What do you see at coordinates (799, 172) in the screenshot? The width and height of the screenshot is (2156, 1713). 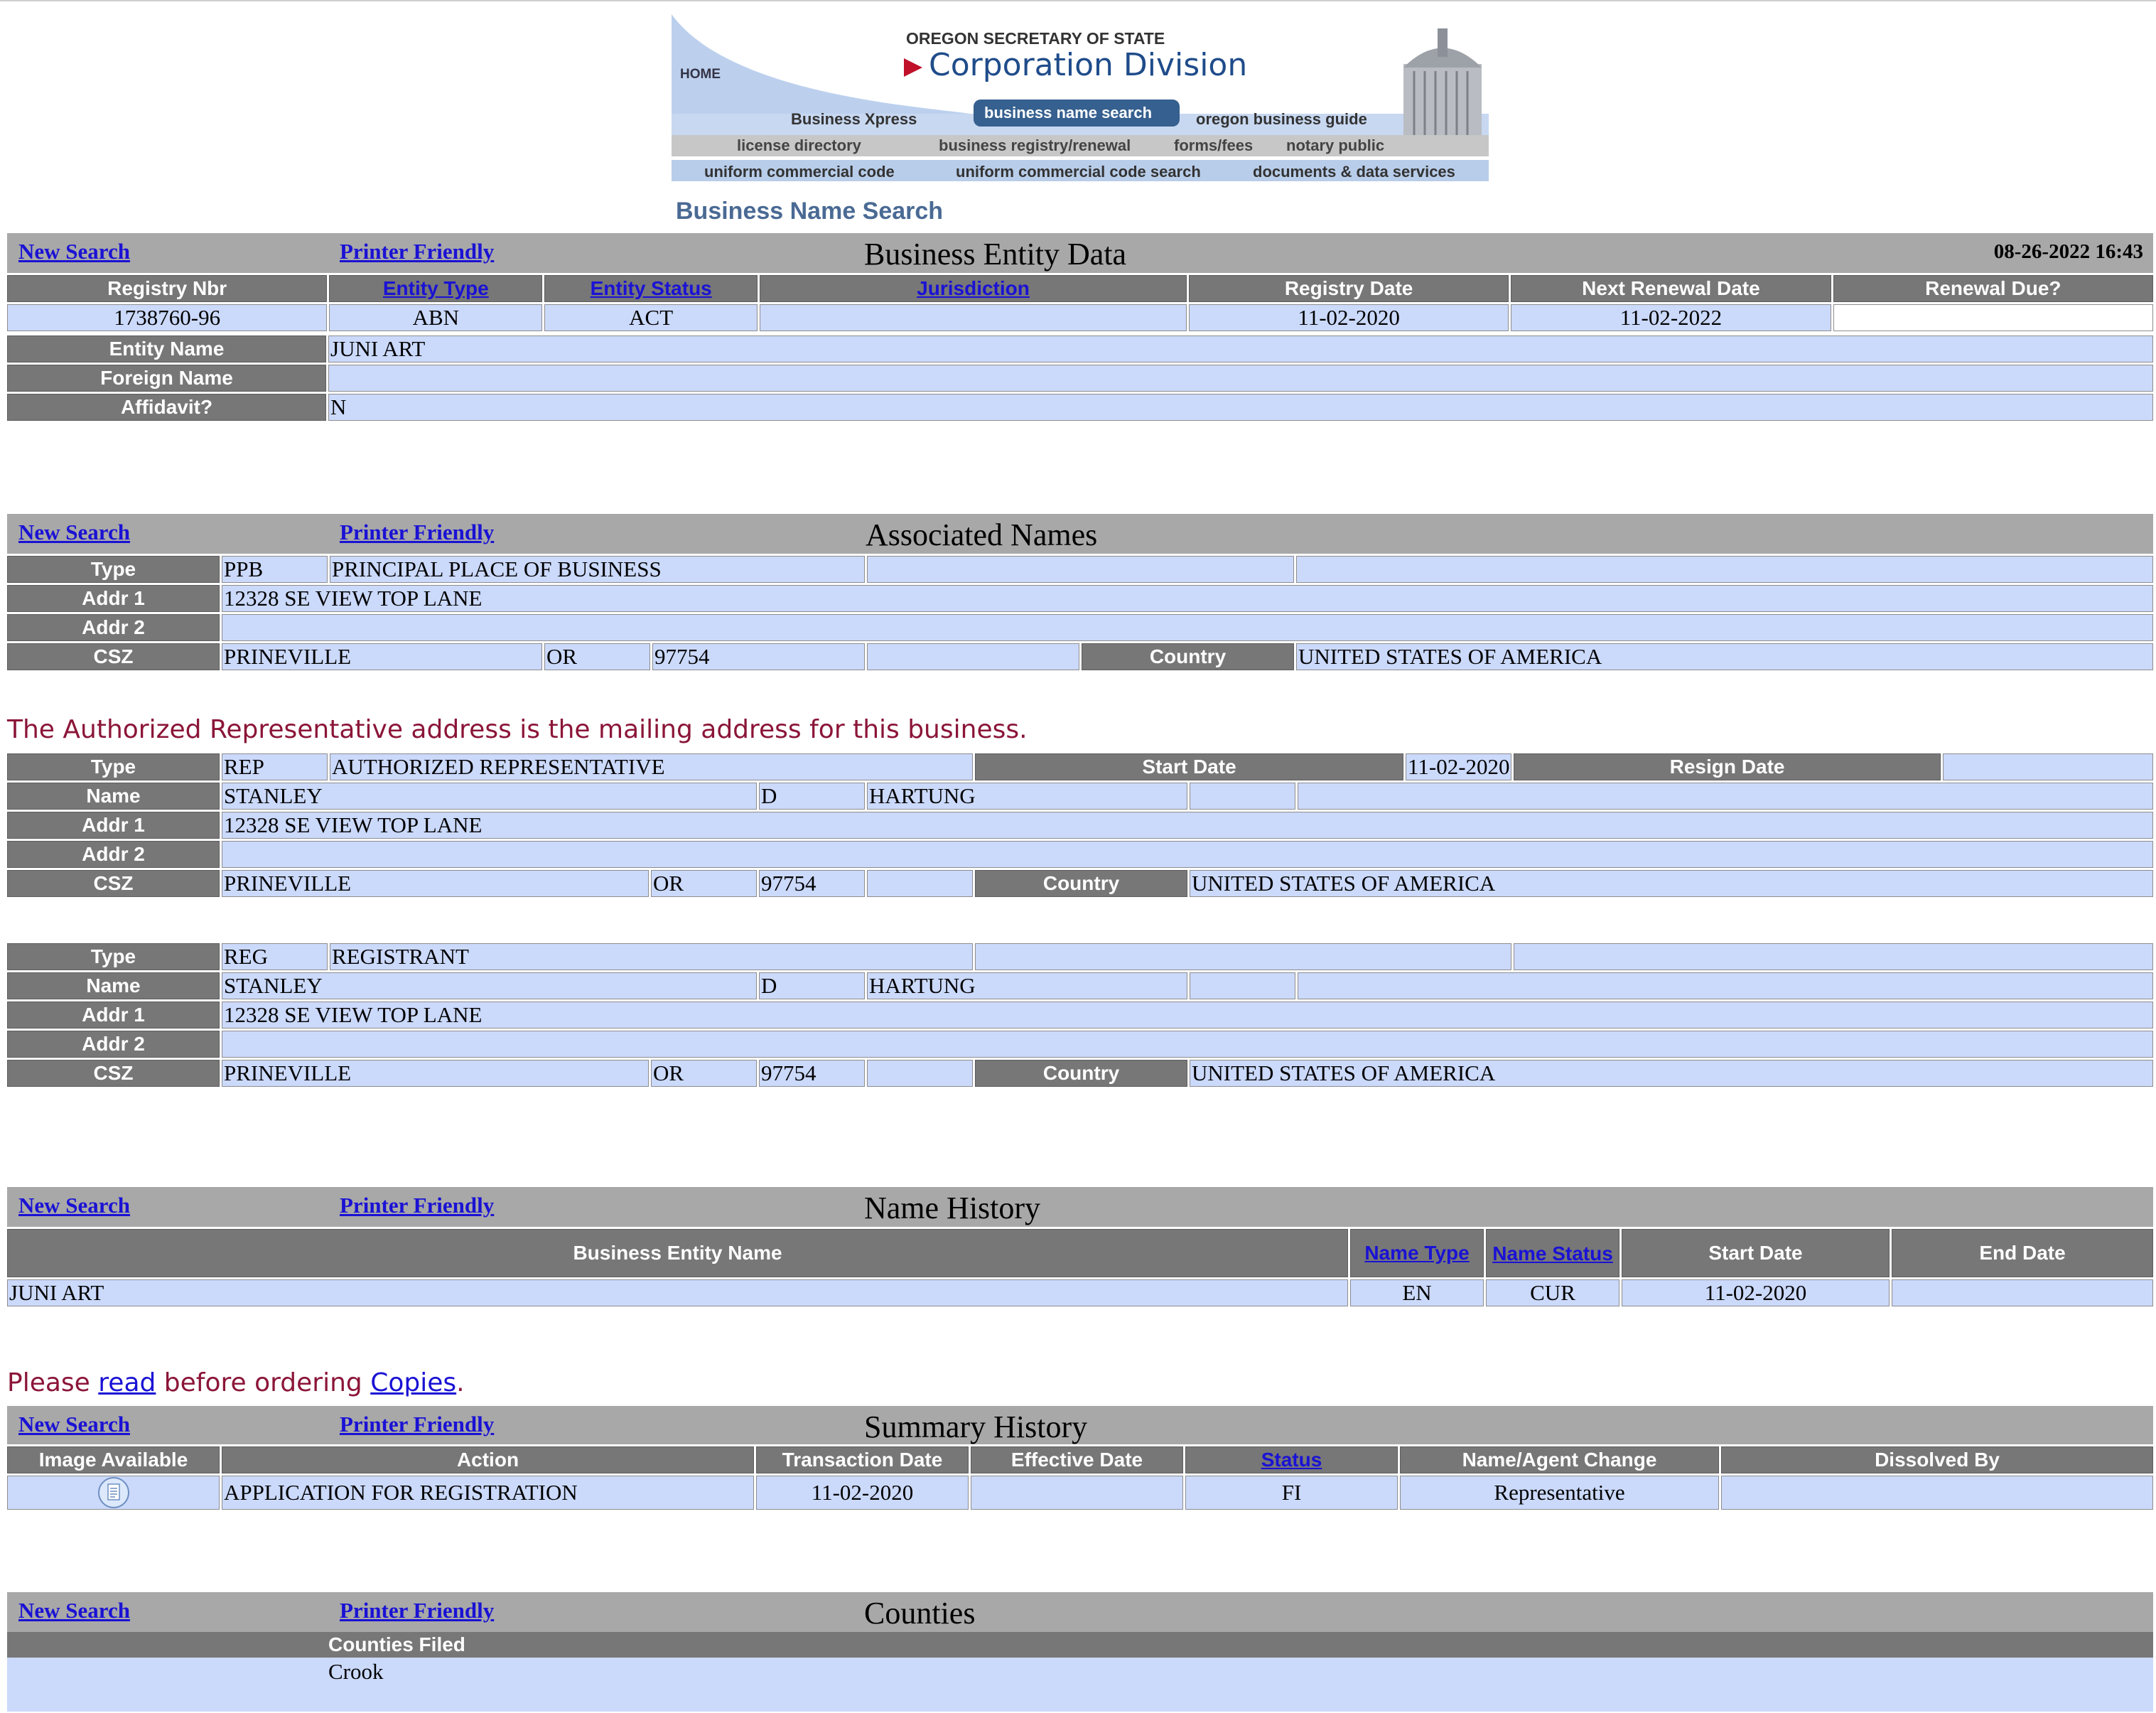 I see `nav-uniform-commercial-code: uniform commercial code` at bounding box center [799, 172].